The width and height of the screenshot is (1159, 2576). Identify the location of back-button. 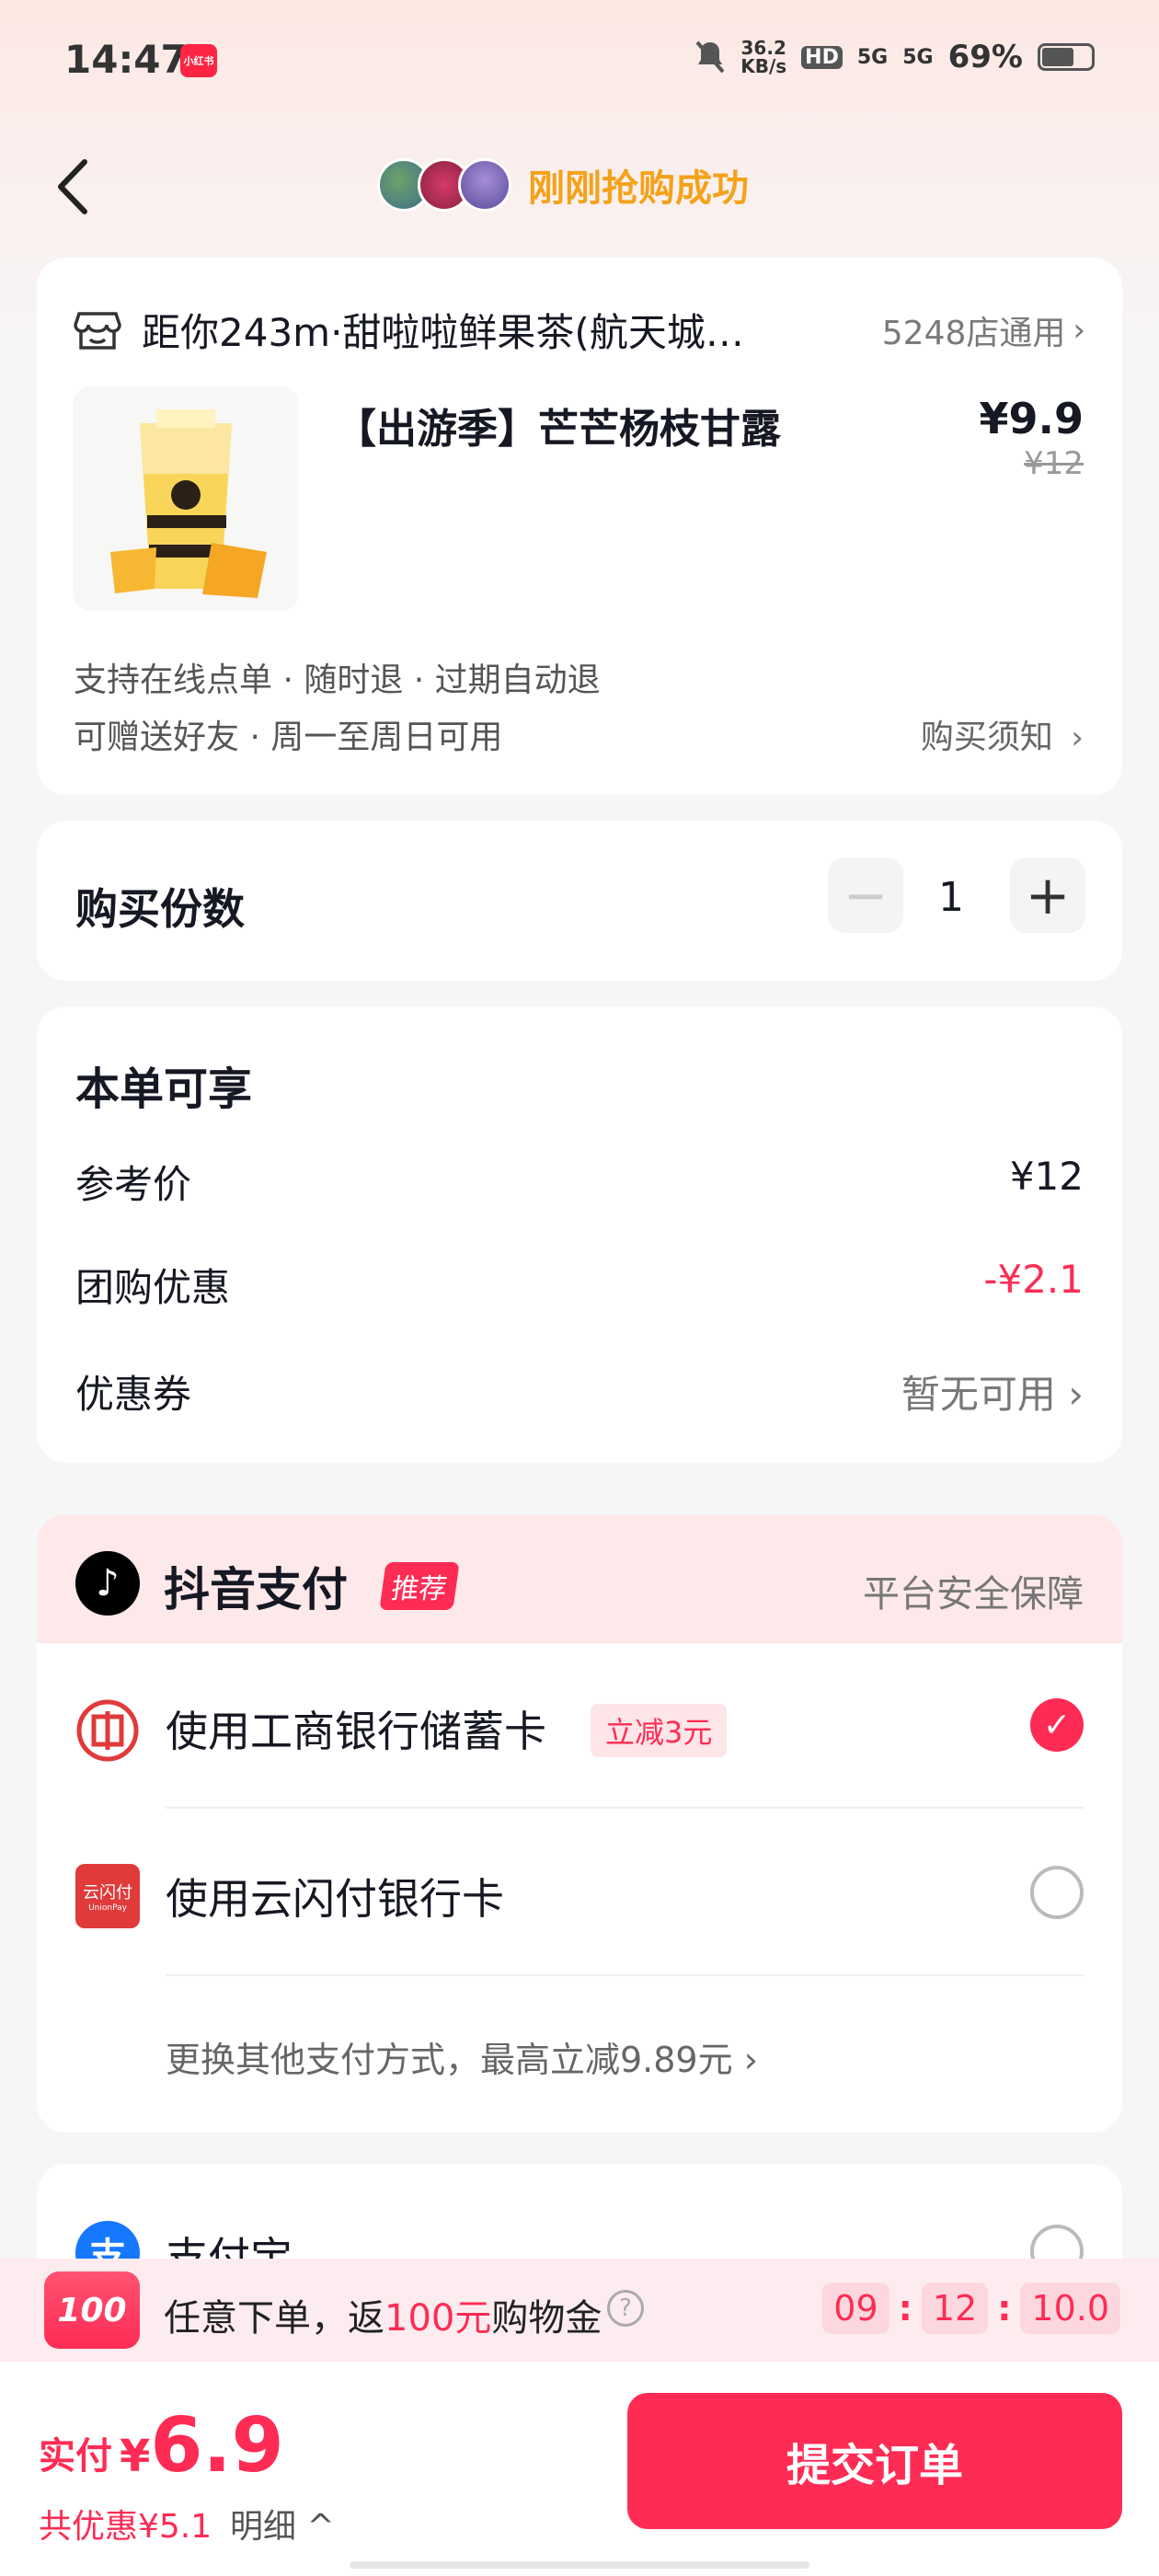
(75, 187).